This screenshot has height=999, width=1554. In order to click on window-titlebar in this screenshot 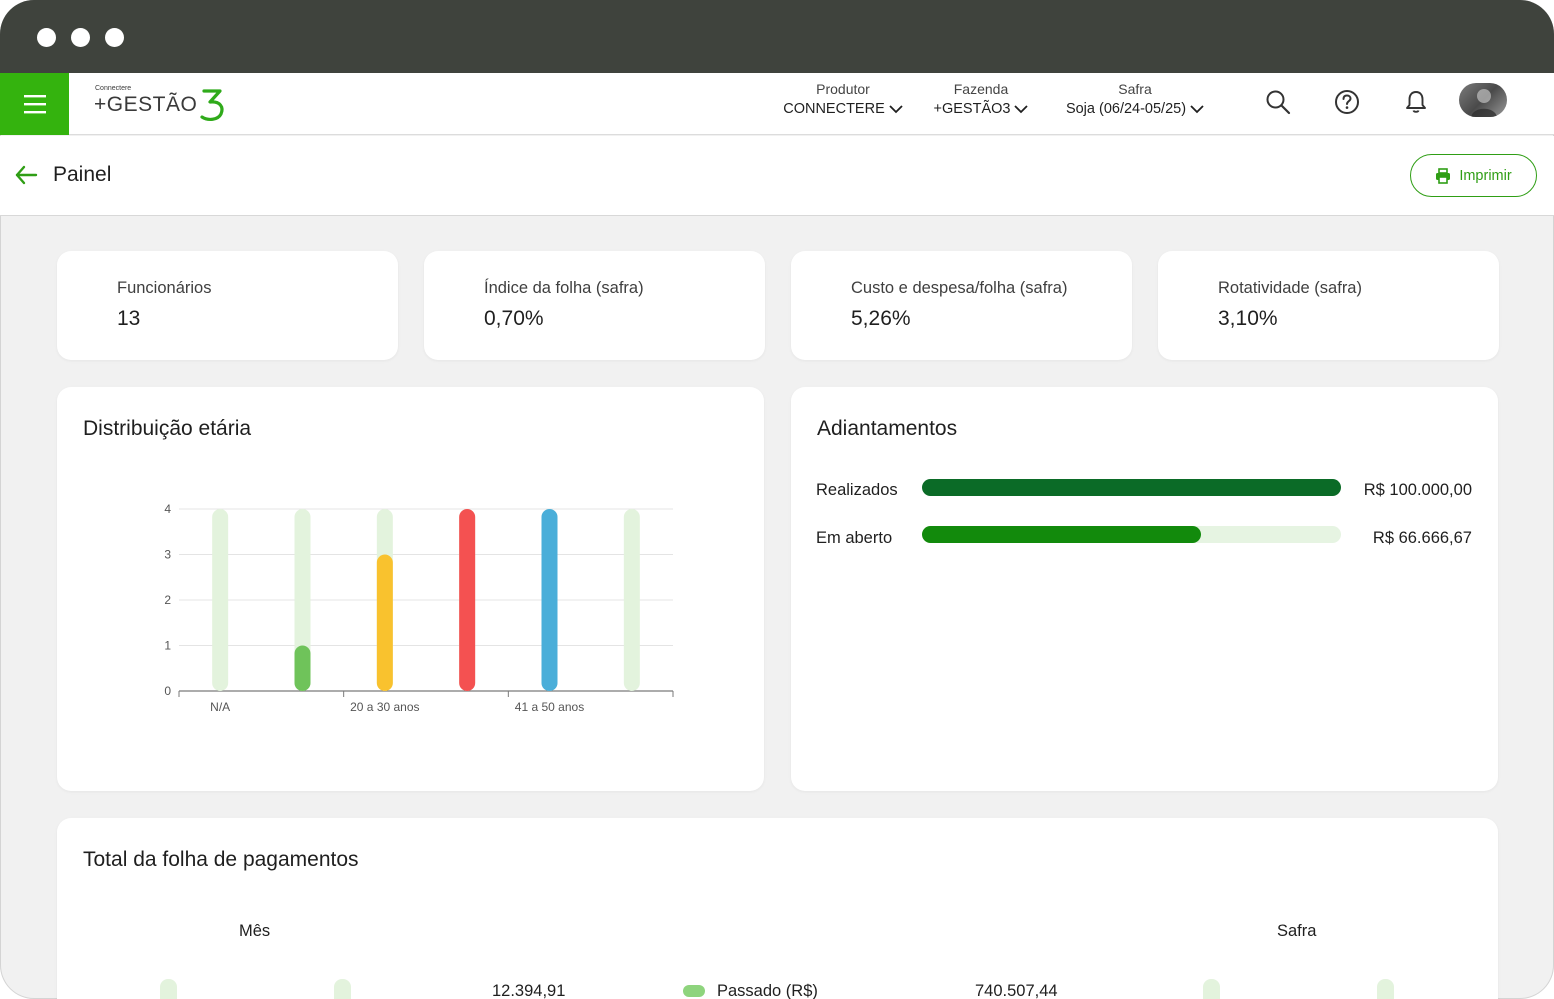, I will do `click(777, 36)`.